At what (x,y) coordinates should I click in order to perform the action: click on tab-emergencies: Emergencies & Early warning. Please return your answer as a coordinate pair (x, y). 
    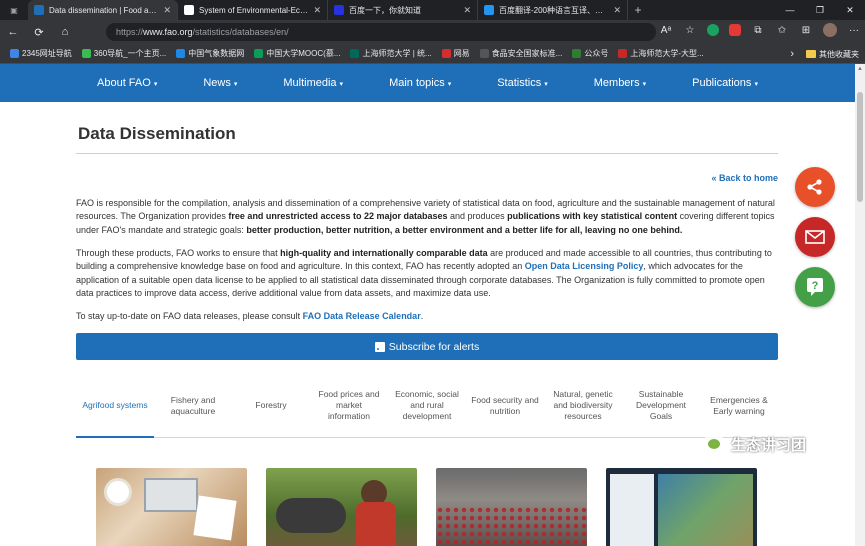
    Looking at the image, I should click on (739, 405).